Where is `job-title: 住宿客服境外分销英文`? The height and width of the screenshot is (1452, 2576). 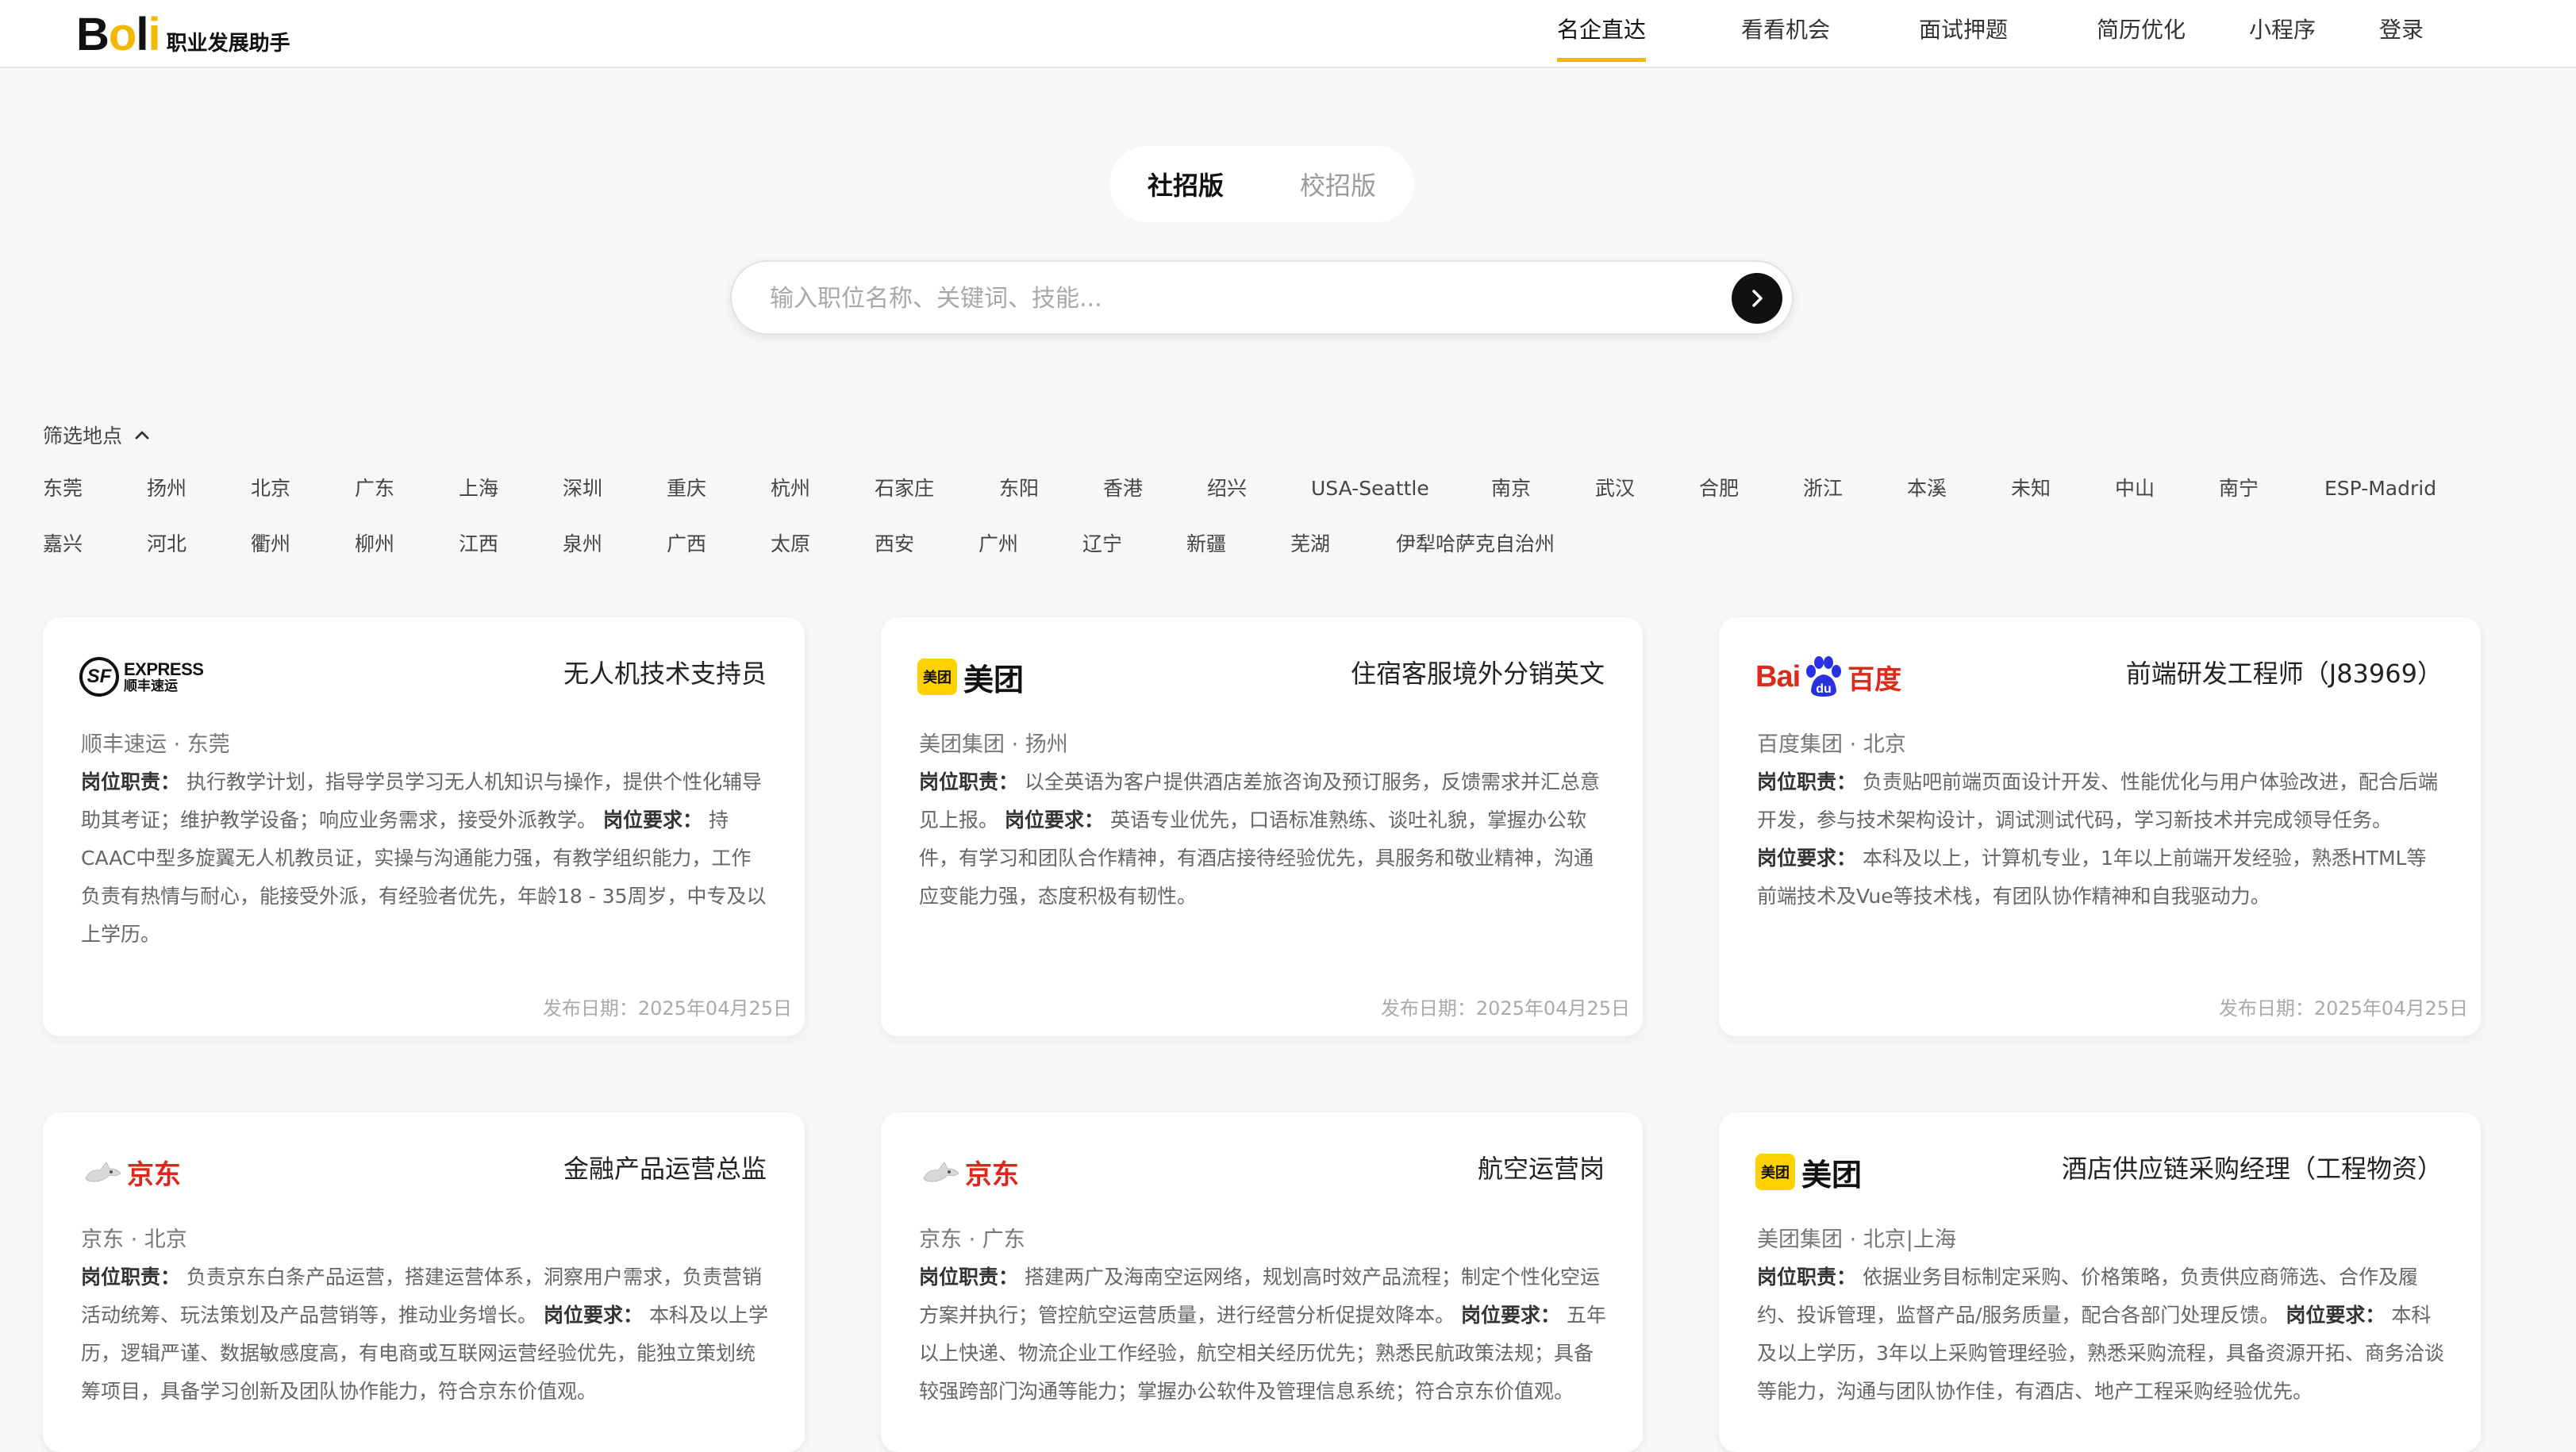
job-title: 住宿客服境外分销英文 is located at coordinates (1478, 672).